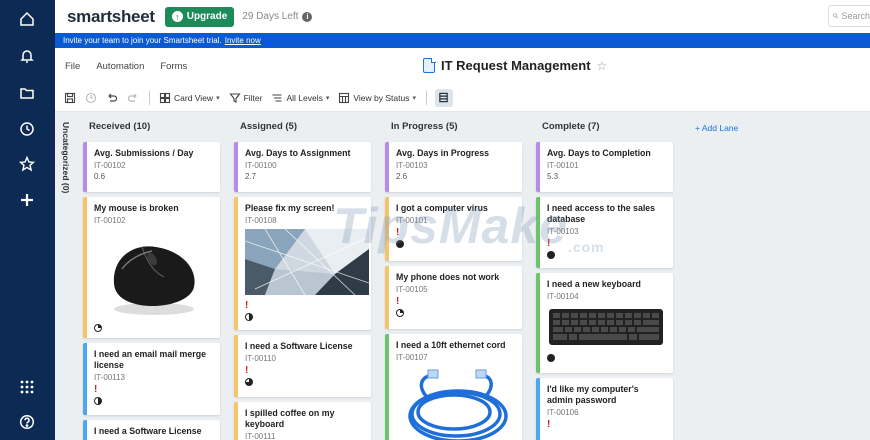 This screenshot has height=440, width=870. I want to click on lane-title: Assigned (5), so click(269, 126).